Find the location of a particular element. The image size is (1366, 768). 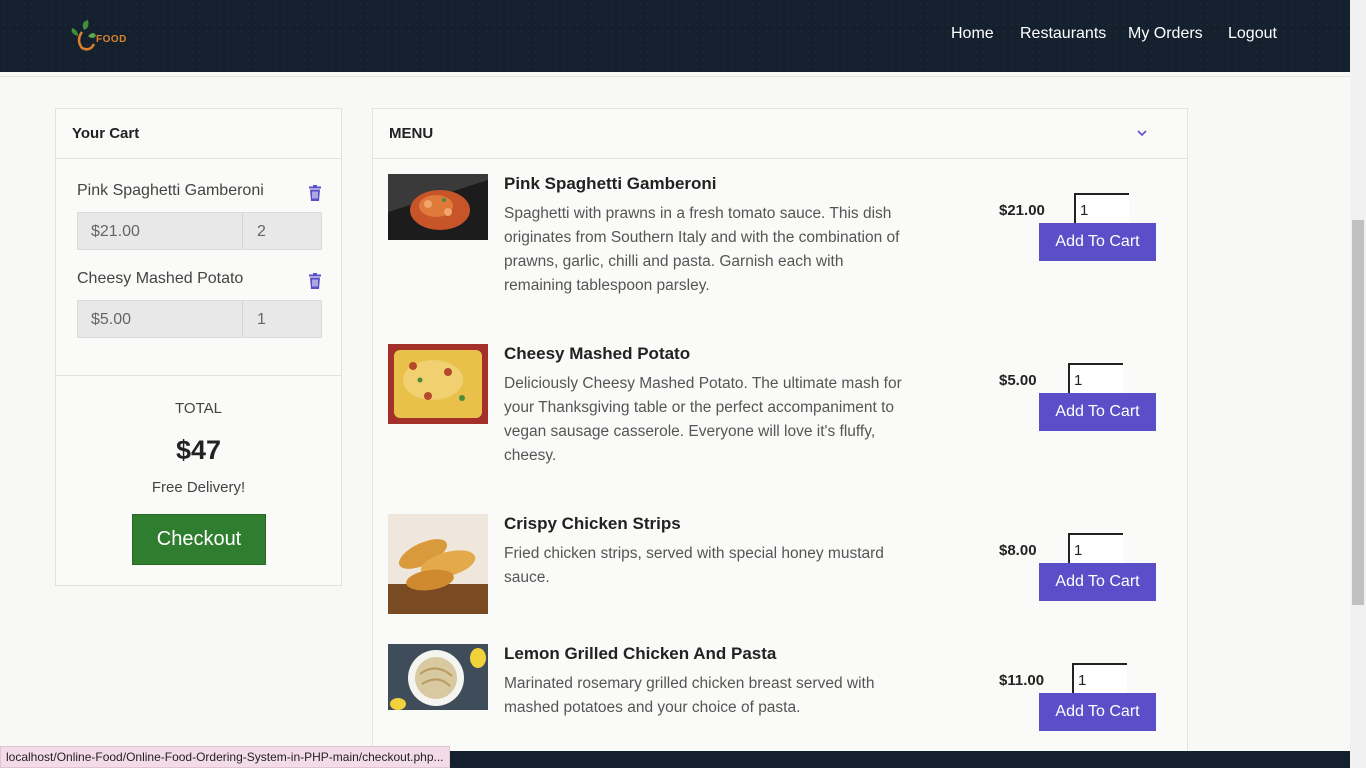

cart-item-qty: 2 is located at coordinates (282, 231).